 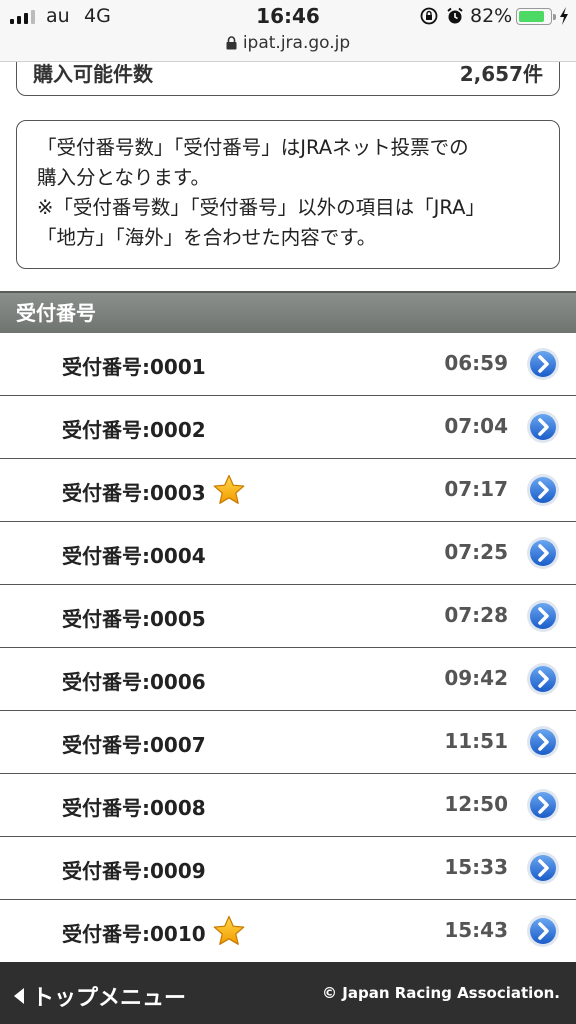 I want to click on top-menu-link: トップメニュー, so click(x=99, y=996).